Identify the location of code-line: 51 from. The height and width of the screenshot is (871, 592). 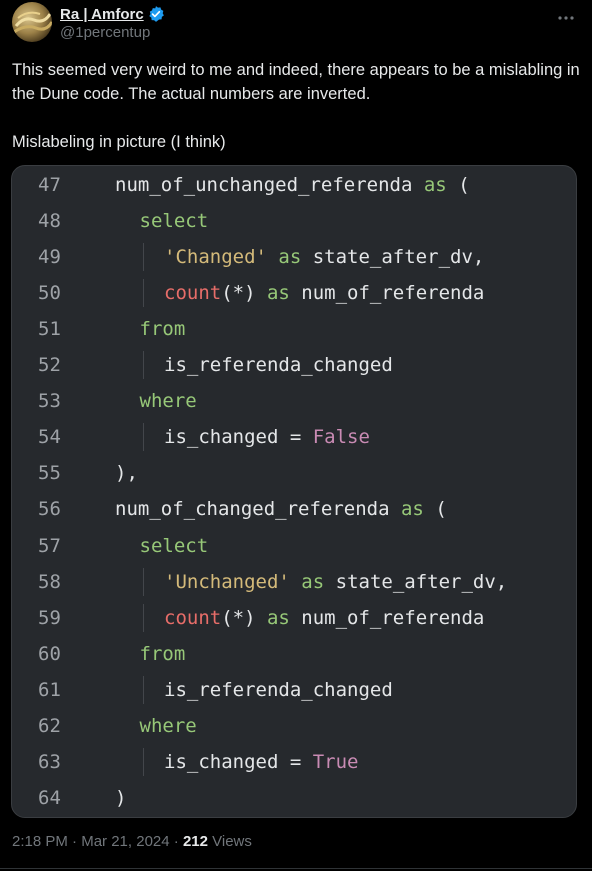
(294, 329).